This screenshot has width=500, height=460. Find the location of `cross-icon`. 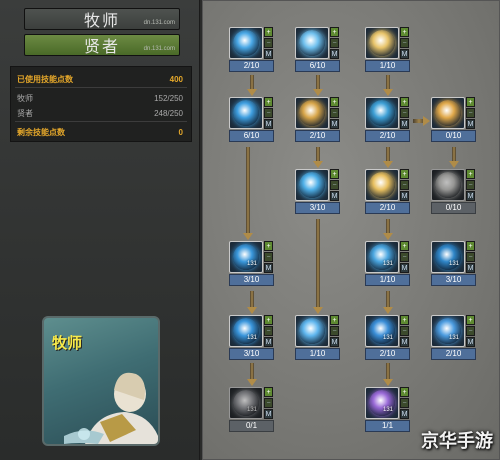

cross-icon is located at coordinates (312, 43).